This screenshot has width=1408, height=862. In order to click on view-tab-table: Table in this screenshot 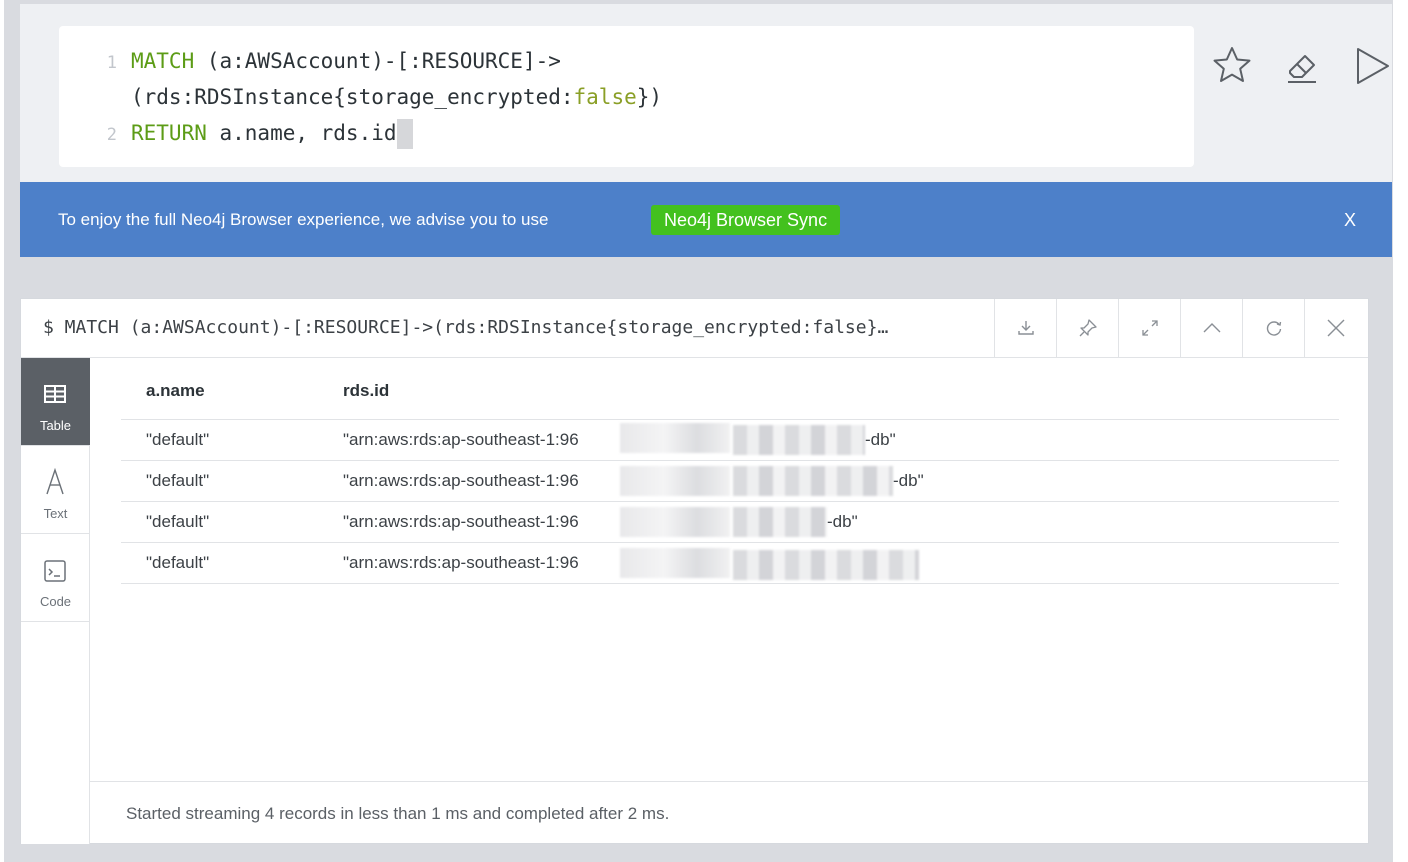, I will do `click(55, 402)`.